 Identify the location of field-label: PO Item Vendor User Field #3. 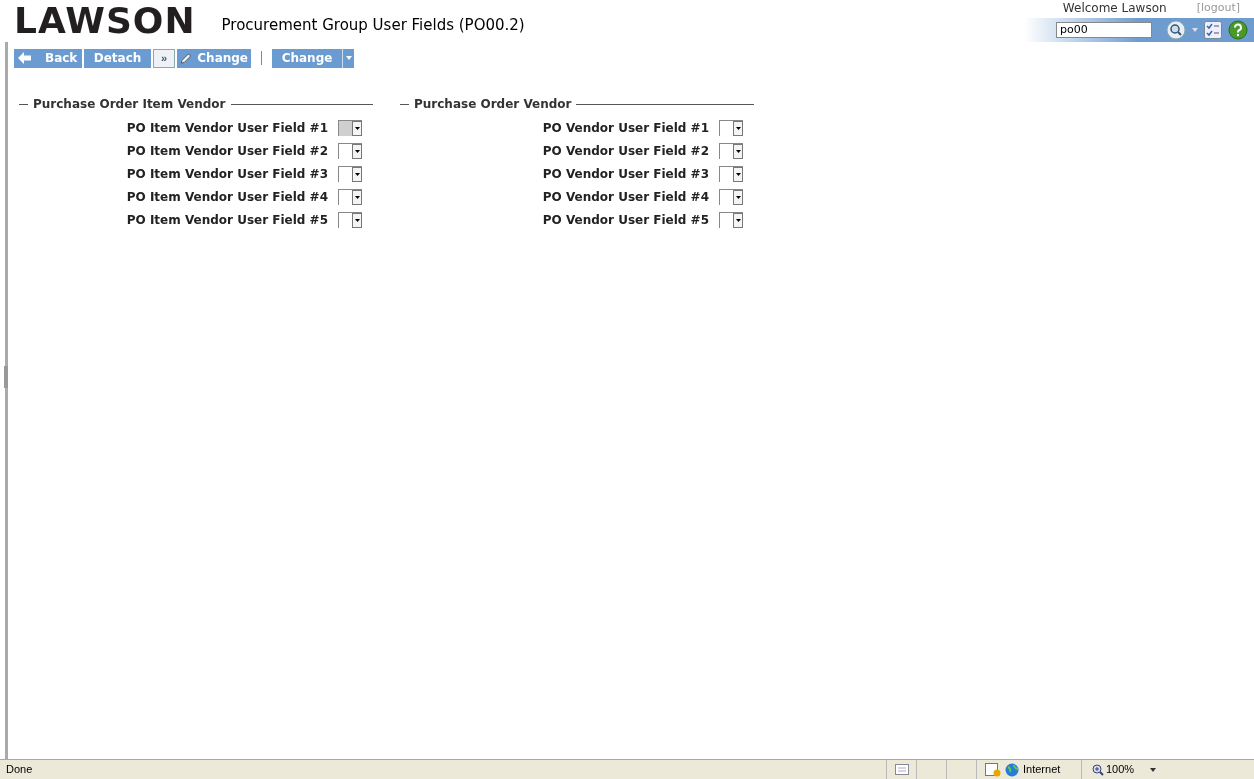
(227, 174).